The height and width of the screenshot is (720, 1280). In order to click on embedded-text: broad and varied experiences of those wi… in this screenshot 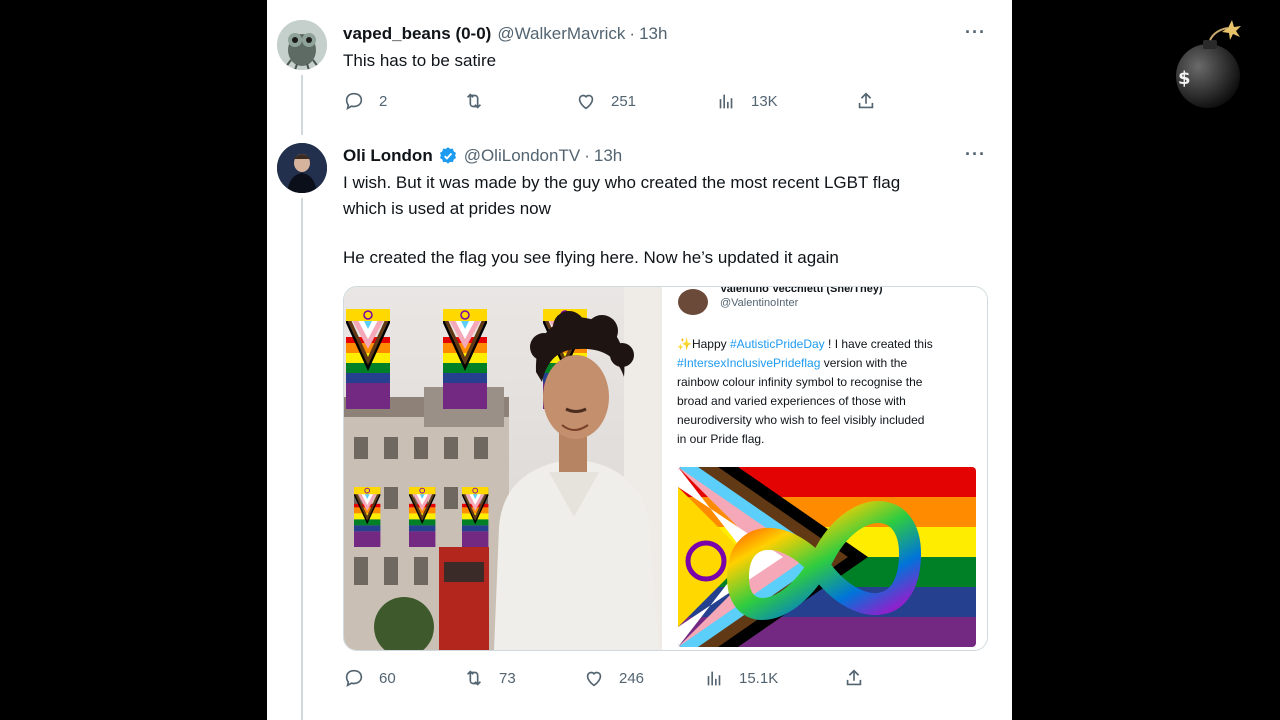, I will do `click(791, 401)`.